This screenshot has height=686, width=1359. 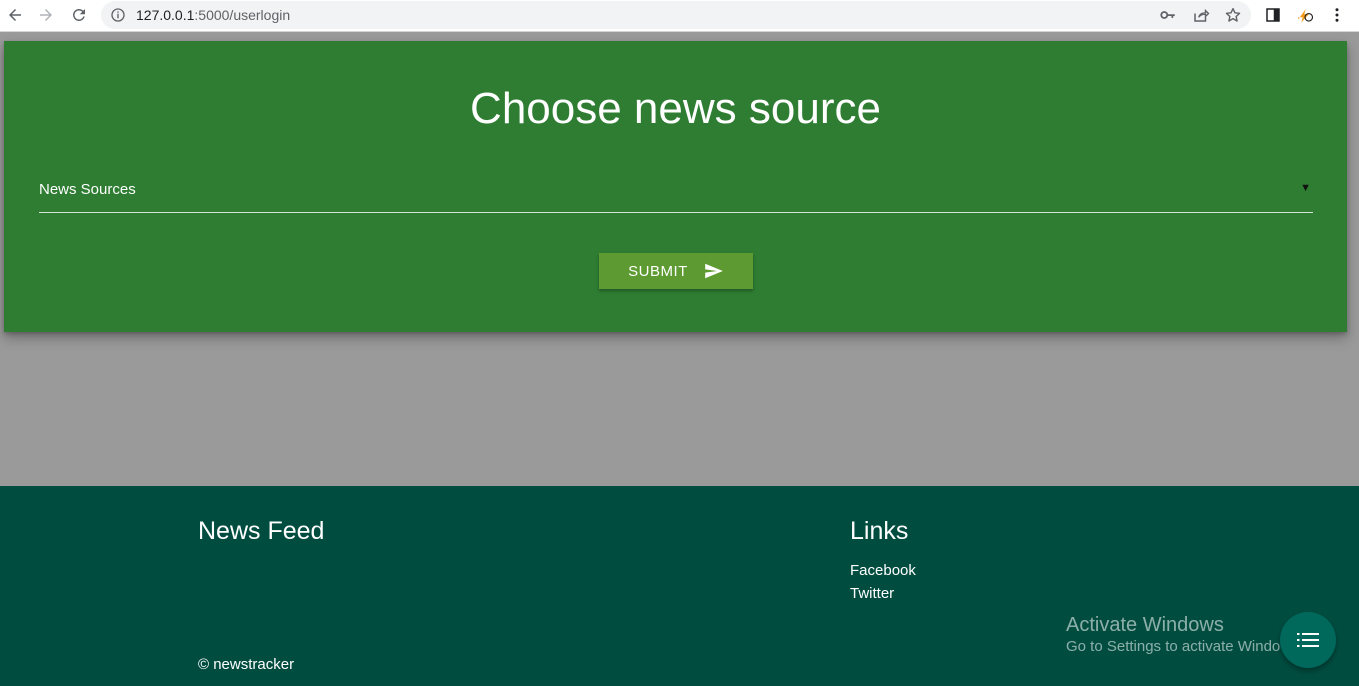 I want to click on floating-action-button, so click(x=1308, y=640).